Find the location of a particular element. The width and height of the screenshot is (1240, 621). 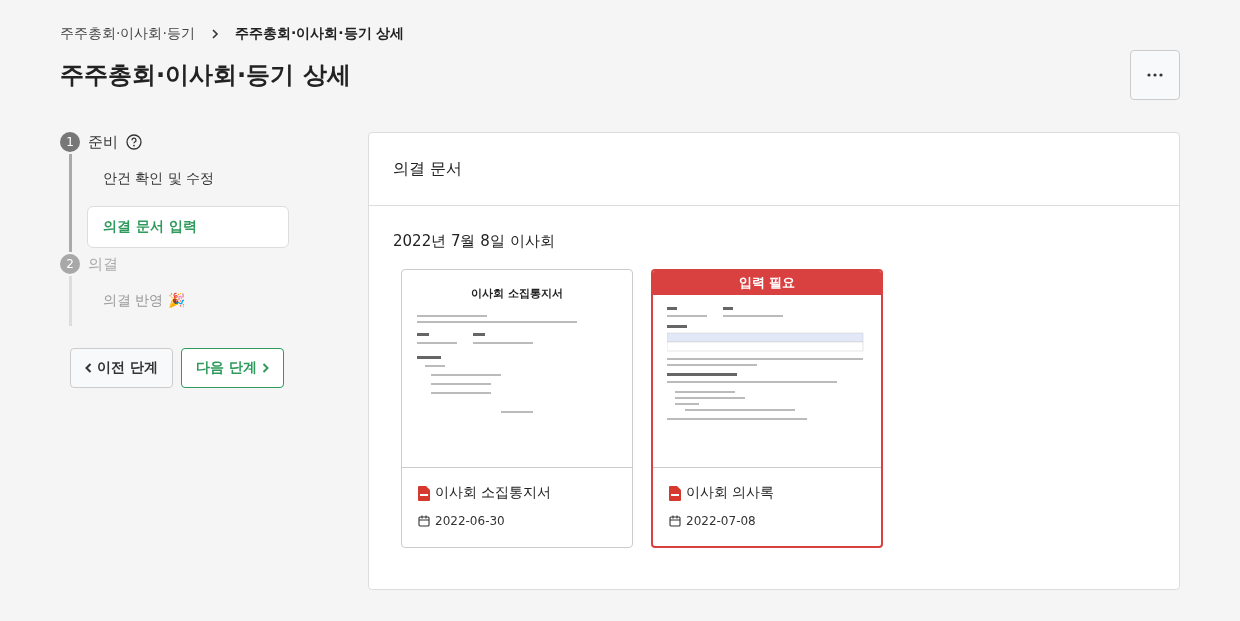

document-name: 이사회 소집통지서 is located at coordinates (493, 493).